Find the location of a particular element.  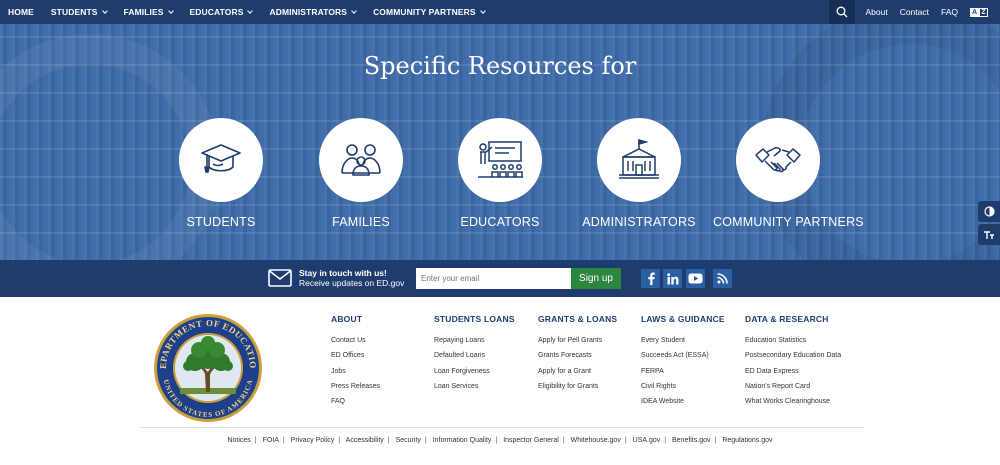

families-label: FAMILIES is located at coordinates (361, 222).